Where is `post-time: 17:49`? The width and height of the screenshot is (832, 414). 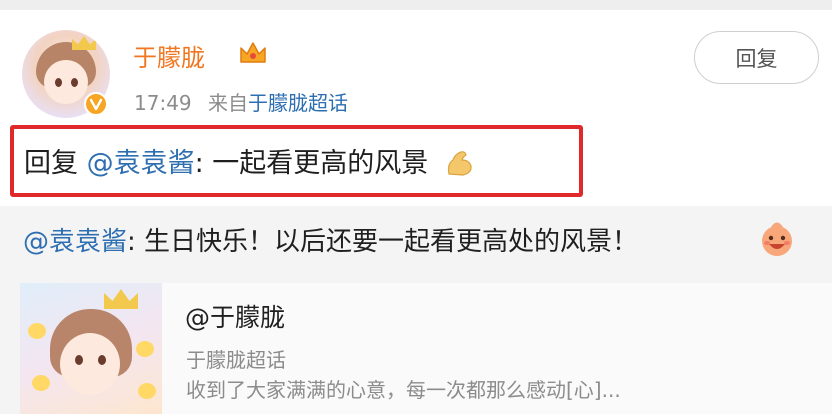
post-time: 17:49 is located at coordinates (163, 103).